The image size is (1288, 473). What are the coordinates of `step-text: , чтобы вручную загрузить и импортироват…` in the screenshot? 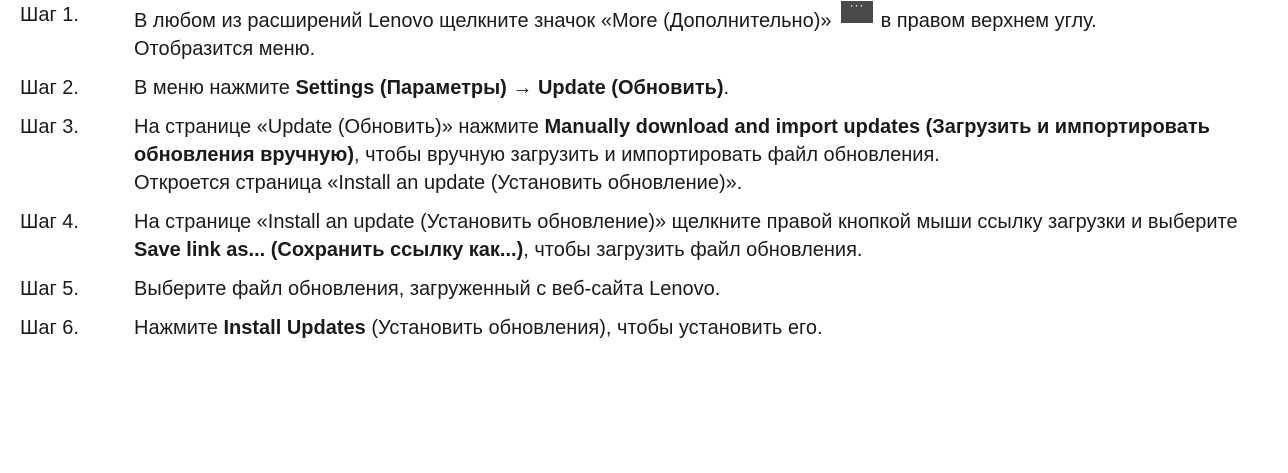 It's located at (647, 155).